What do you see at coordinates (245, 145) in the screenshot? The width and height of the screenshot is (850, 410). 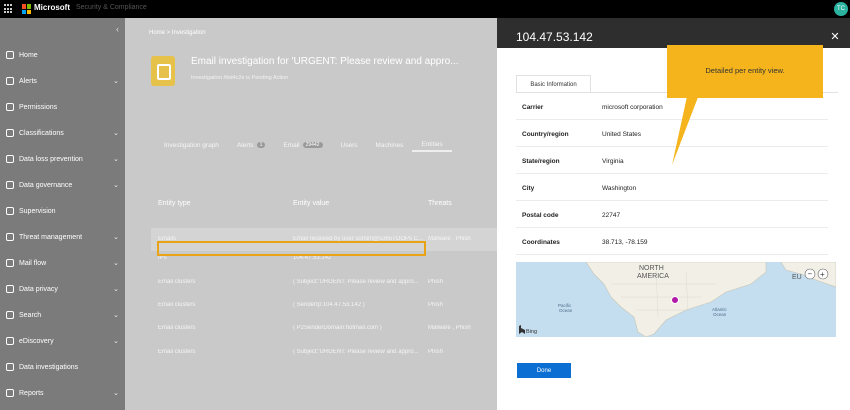 I see `tab-label: Alerts` at bounding box center [245, 145].